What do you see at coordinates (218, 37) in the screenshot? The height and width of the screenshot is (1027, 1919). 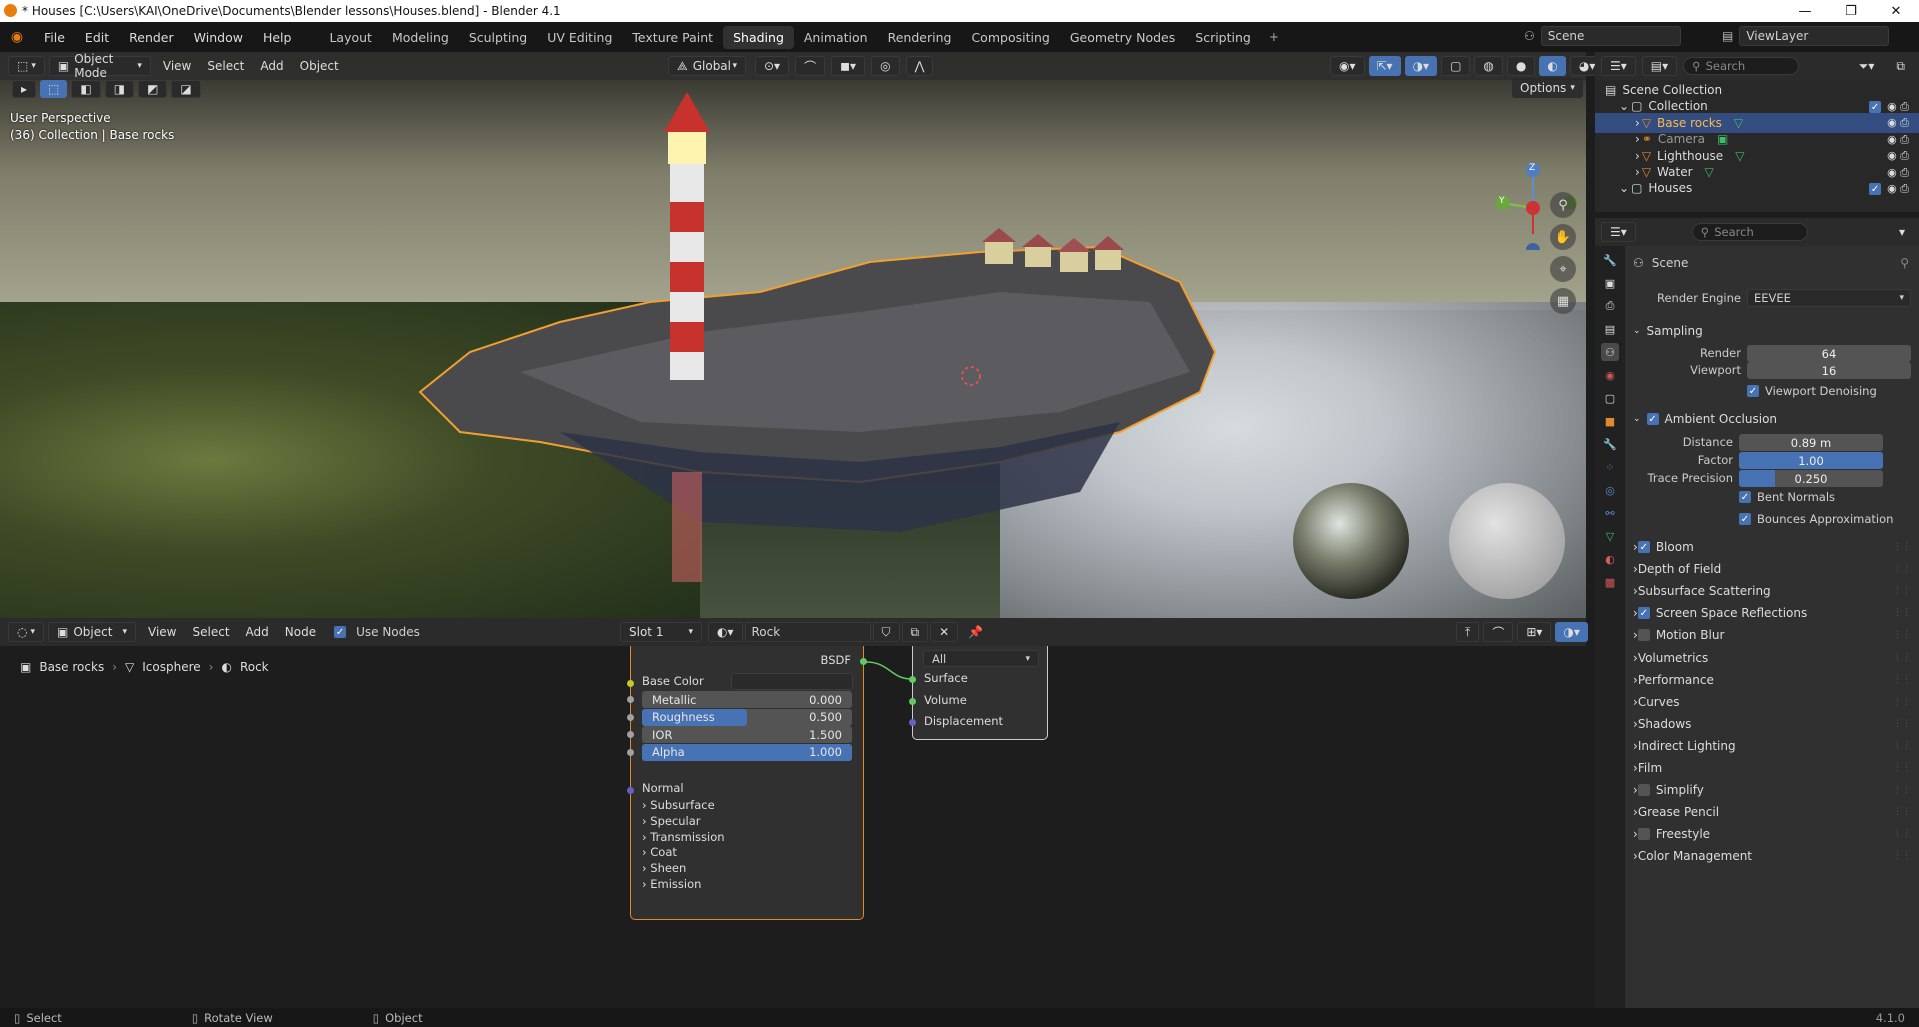 I see `menu-window: Window` at bounding box center [218, 37].